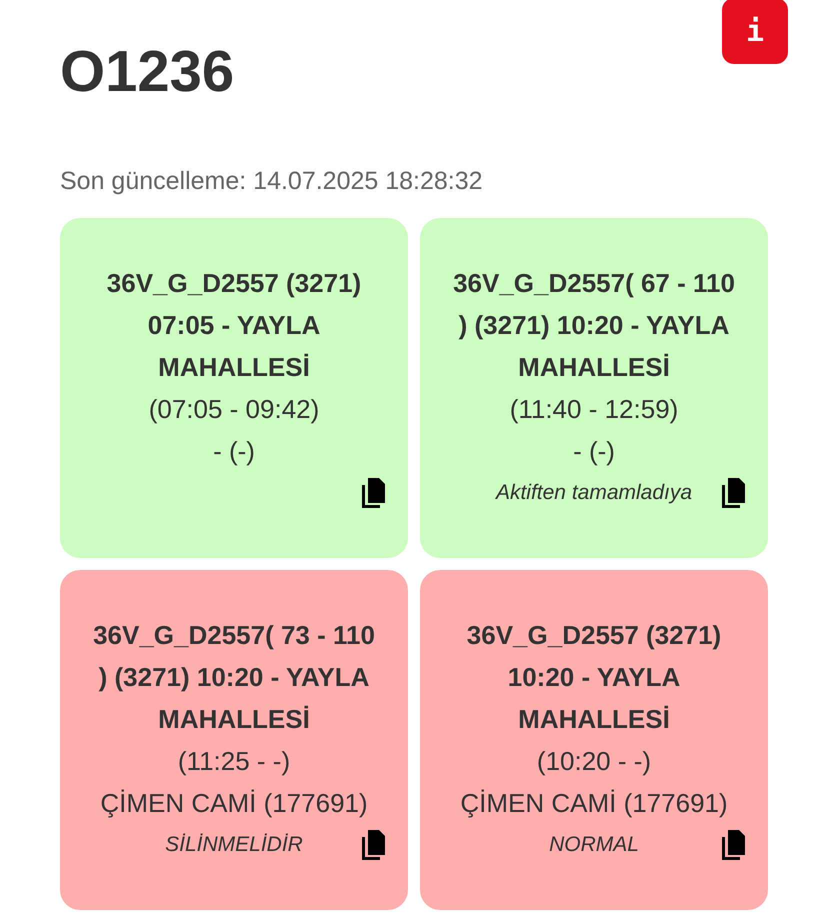 The width and height of the screenshot is (828, 914). What do you see at coordinates (272, 181) in the screenshot?
I see `last-update-text: Son güncelleme: 14.07.2025 18:28:32` at bounding box center [272, 181].